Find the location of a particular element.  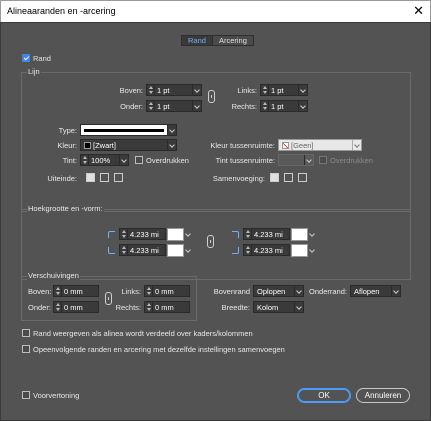

overdrukken-checkbox is located at coordinates (139, 160).